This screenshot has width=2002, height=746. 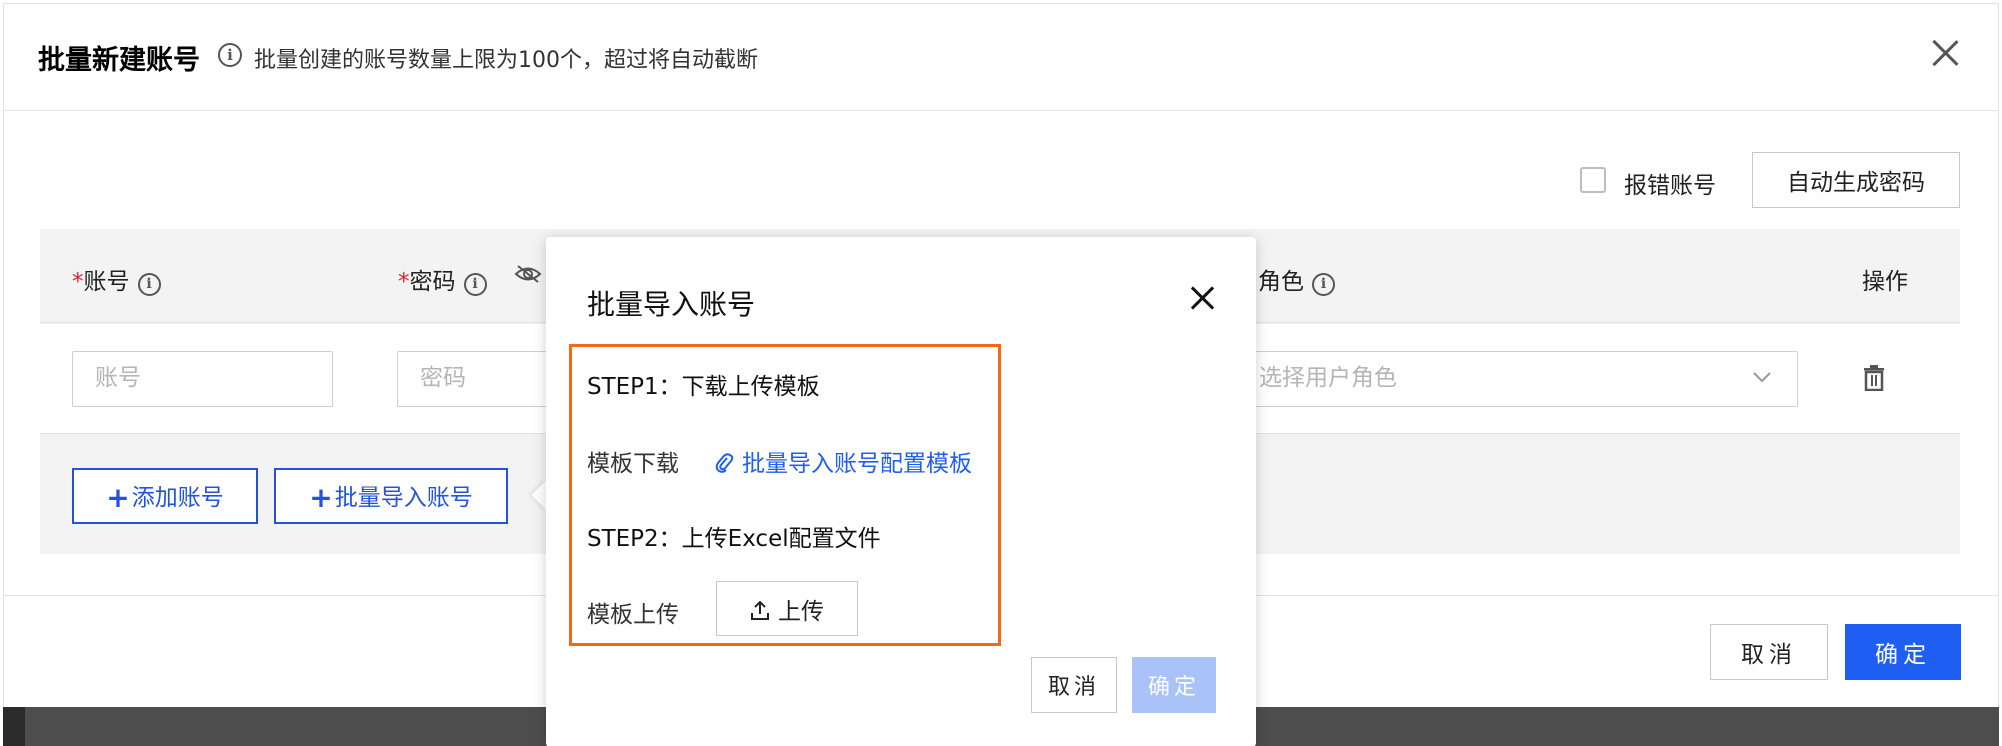 What do you see at coordinates (442, 279) in the screenshot?
I see `column-header-password: *密码 i` at bounding box center [442, 279].